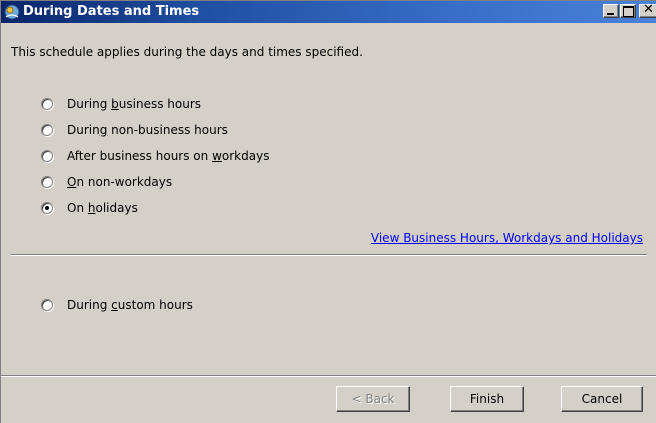 This screenshot has width=656, height=423. Describe the element at coordinates (329, 255) in the screenshot. I see `section-divider` at that location.